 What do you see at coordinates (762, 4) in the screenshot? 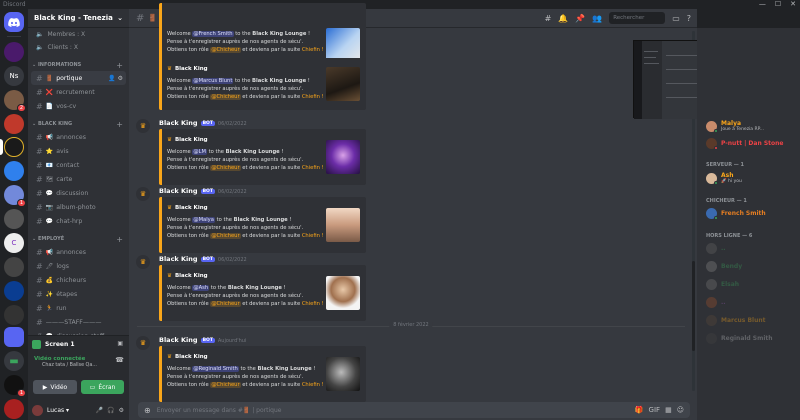
I see `minimize-icon: —` at bounding box center [762, 4].